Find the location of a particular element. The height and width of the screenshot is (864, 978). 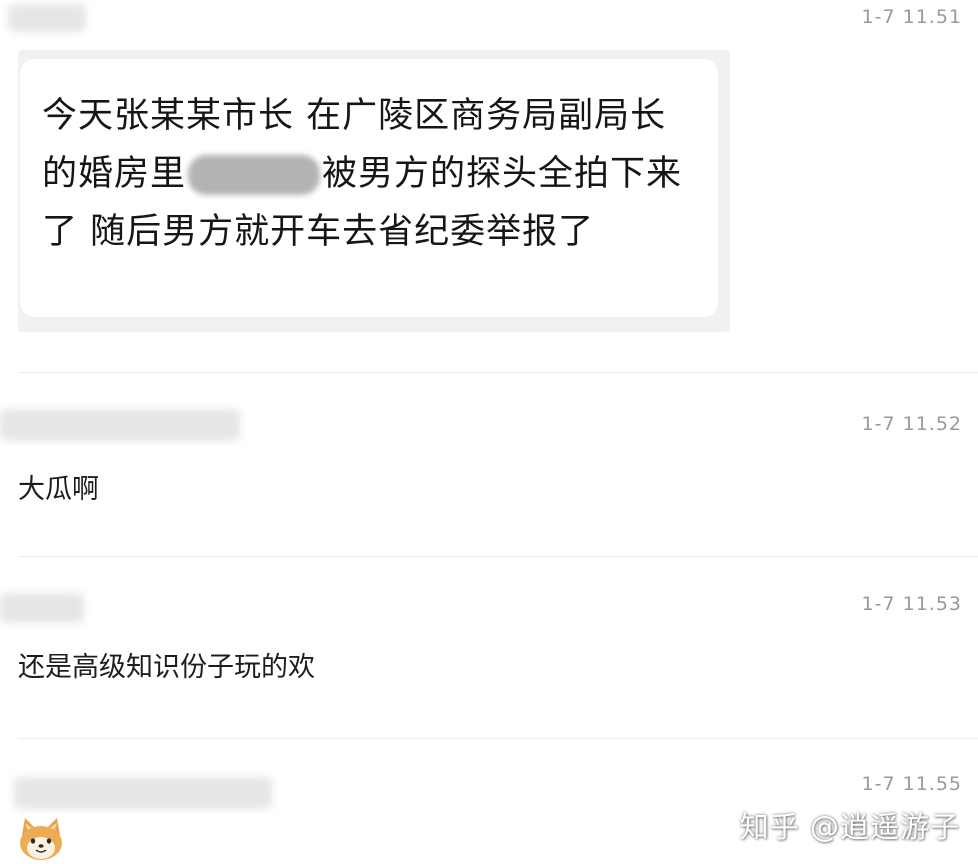

shiba-dog-emoji-icon is located at coordinates (41, 839).